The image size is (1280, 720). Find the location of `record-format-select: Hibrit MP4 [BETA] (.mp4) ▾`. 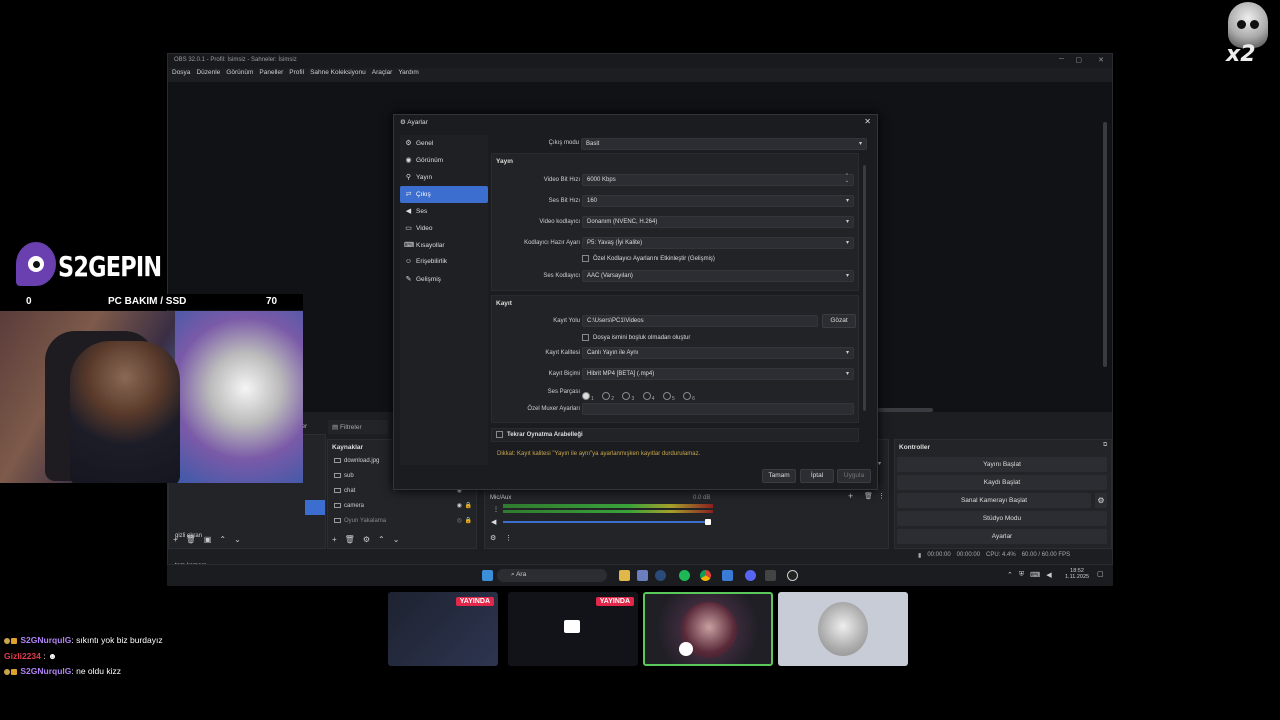

record-format-select: Hibrit MP4 [BETA] (.mp4) ▾ is located at coordinates (718, 374).